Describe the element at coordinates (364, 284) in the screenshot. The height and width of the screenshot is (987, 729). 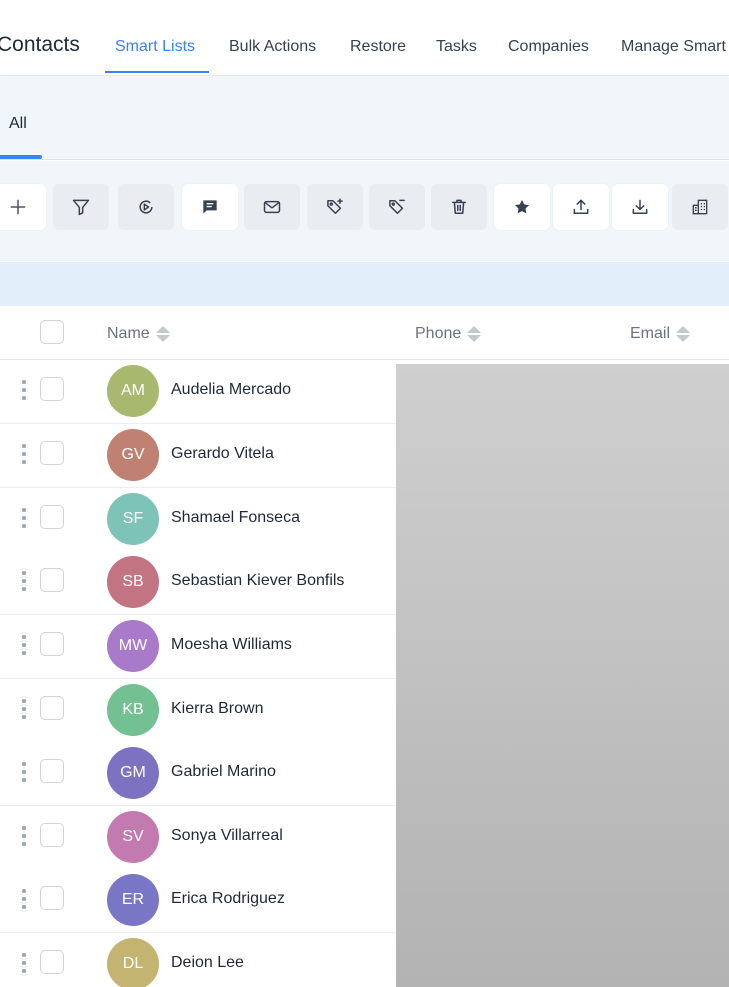
I see `selection-info-bar` at that location.